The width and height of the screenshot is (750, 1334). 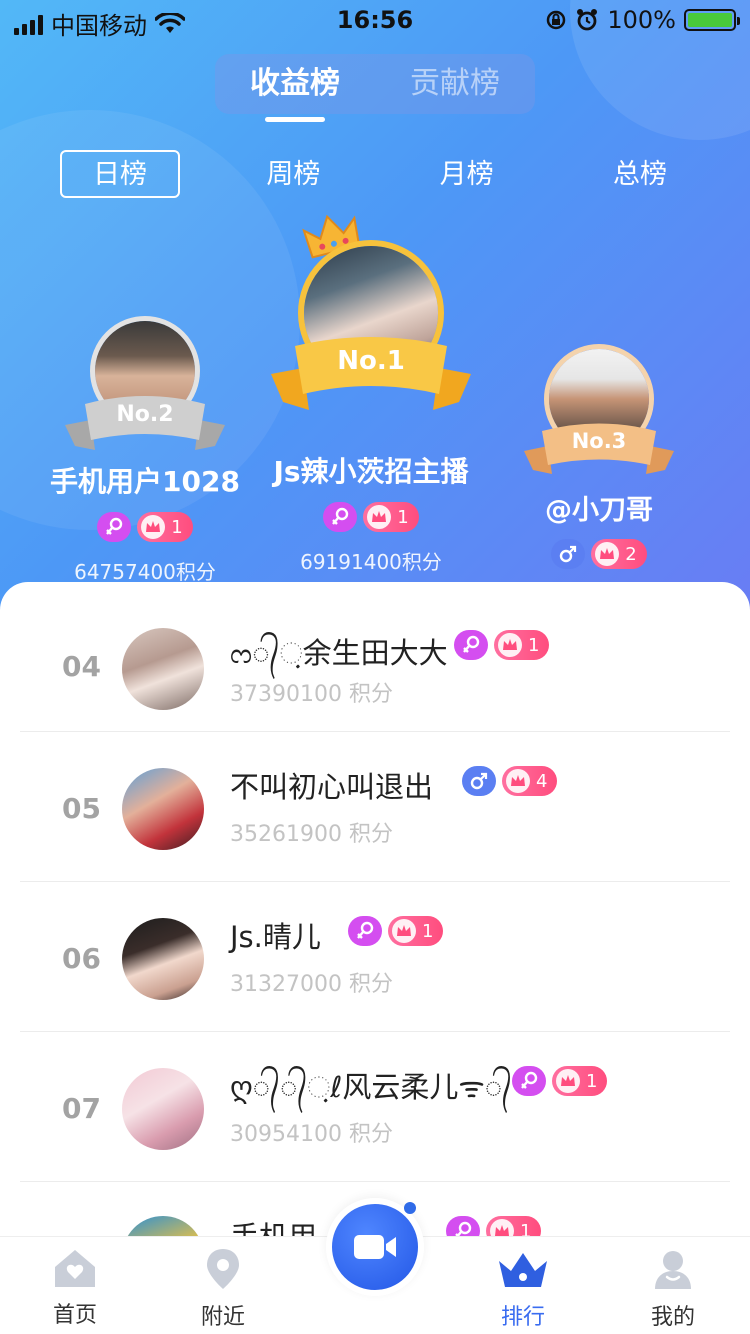 What do you see at coordinates (223, 1269) in the screenshot?
I see `location-pin-icon` at bounding box center [223, 1269].